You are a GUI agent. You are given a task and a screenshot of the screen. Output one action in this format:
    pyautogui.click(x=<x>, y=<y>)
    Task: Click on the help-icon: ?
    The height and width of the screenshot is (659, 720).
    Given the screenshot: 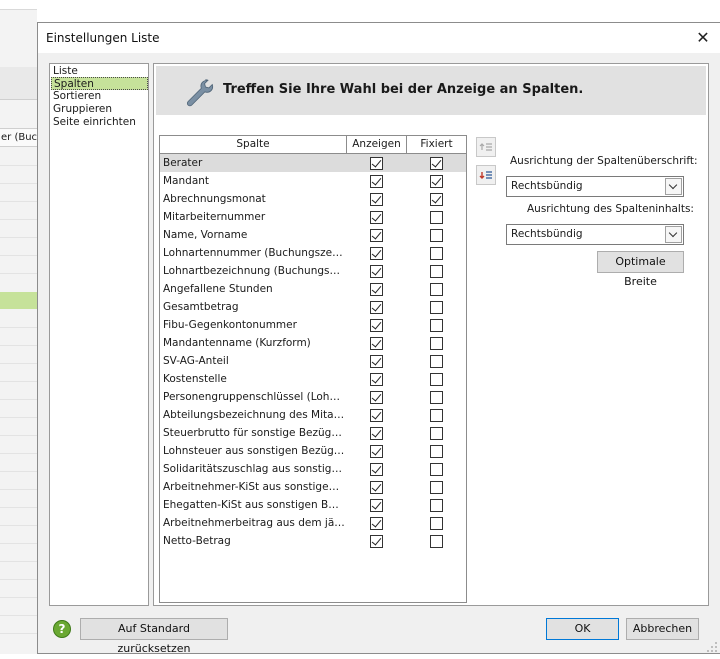 What is the action you would take?
    pyautogui.click(x=62, y=629)
    